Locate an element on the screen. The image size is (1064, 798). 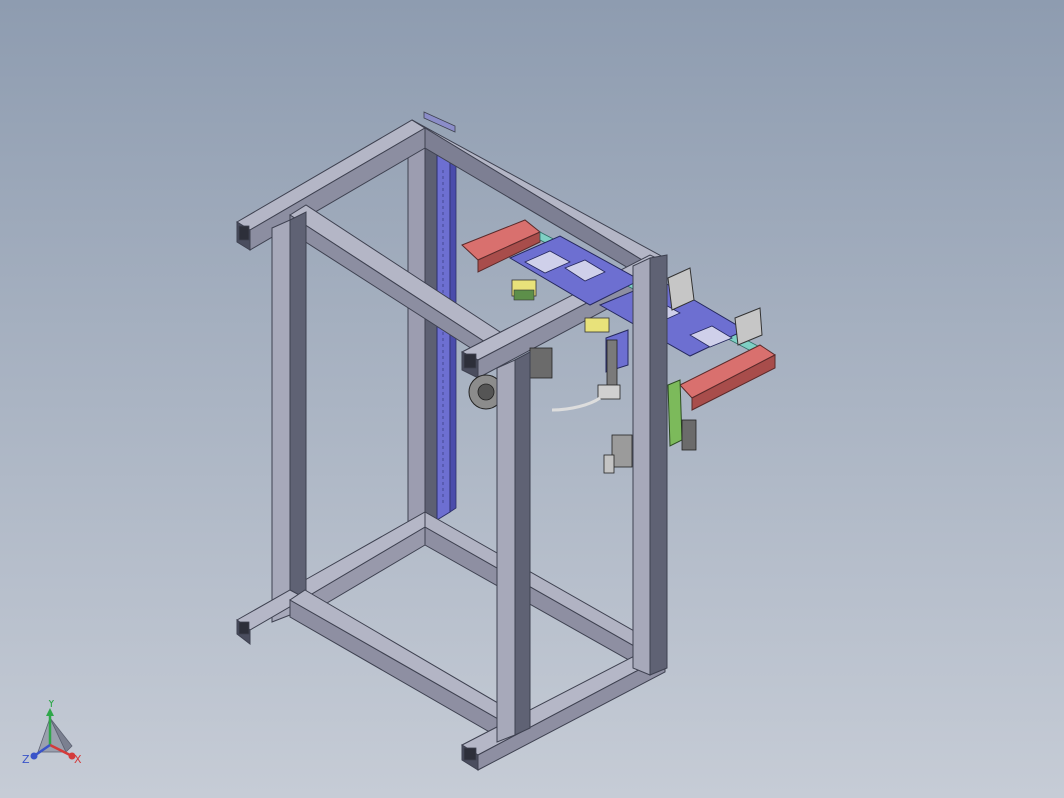
front-center-post is located at coordinates (513, 547).